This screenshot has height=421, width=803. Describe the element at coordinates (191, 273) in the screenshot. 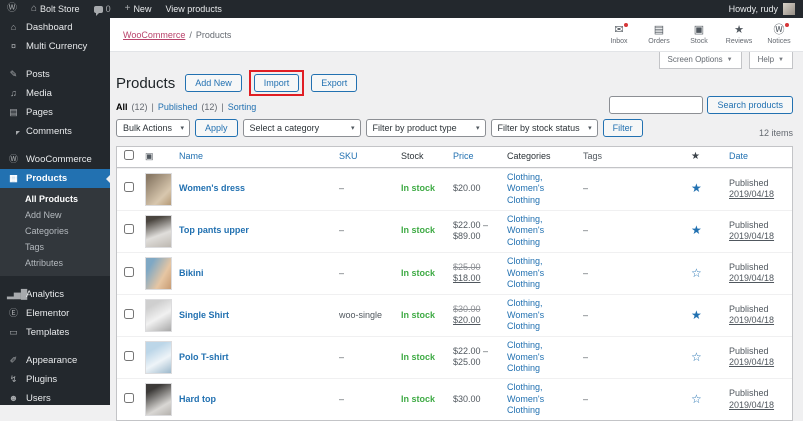

I see `product-name-link: Bikini` at that location.